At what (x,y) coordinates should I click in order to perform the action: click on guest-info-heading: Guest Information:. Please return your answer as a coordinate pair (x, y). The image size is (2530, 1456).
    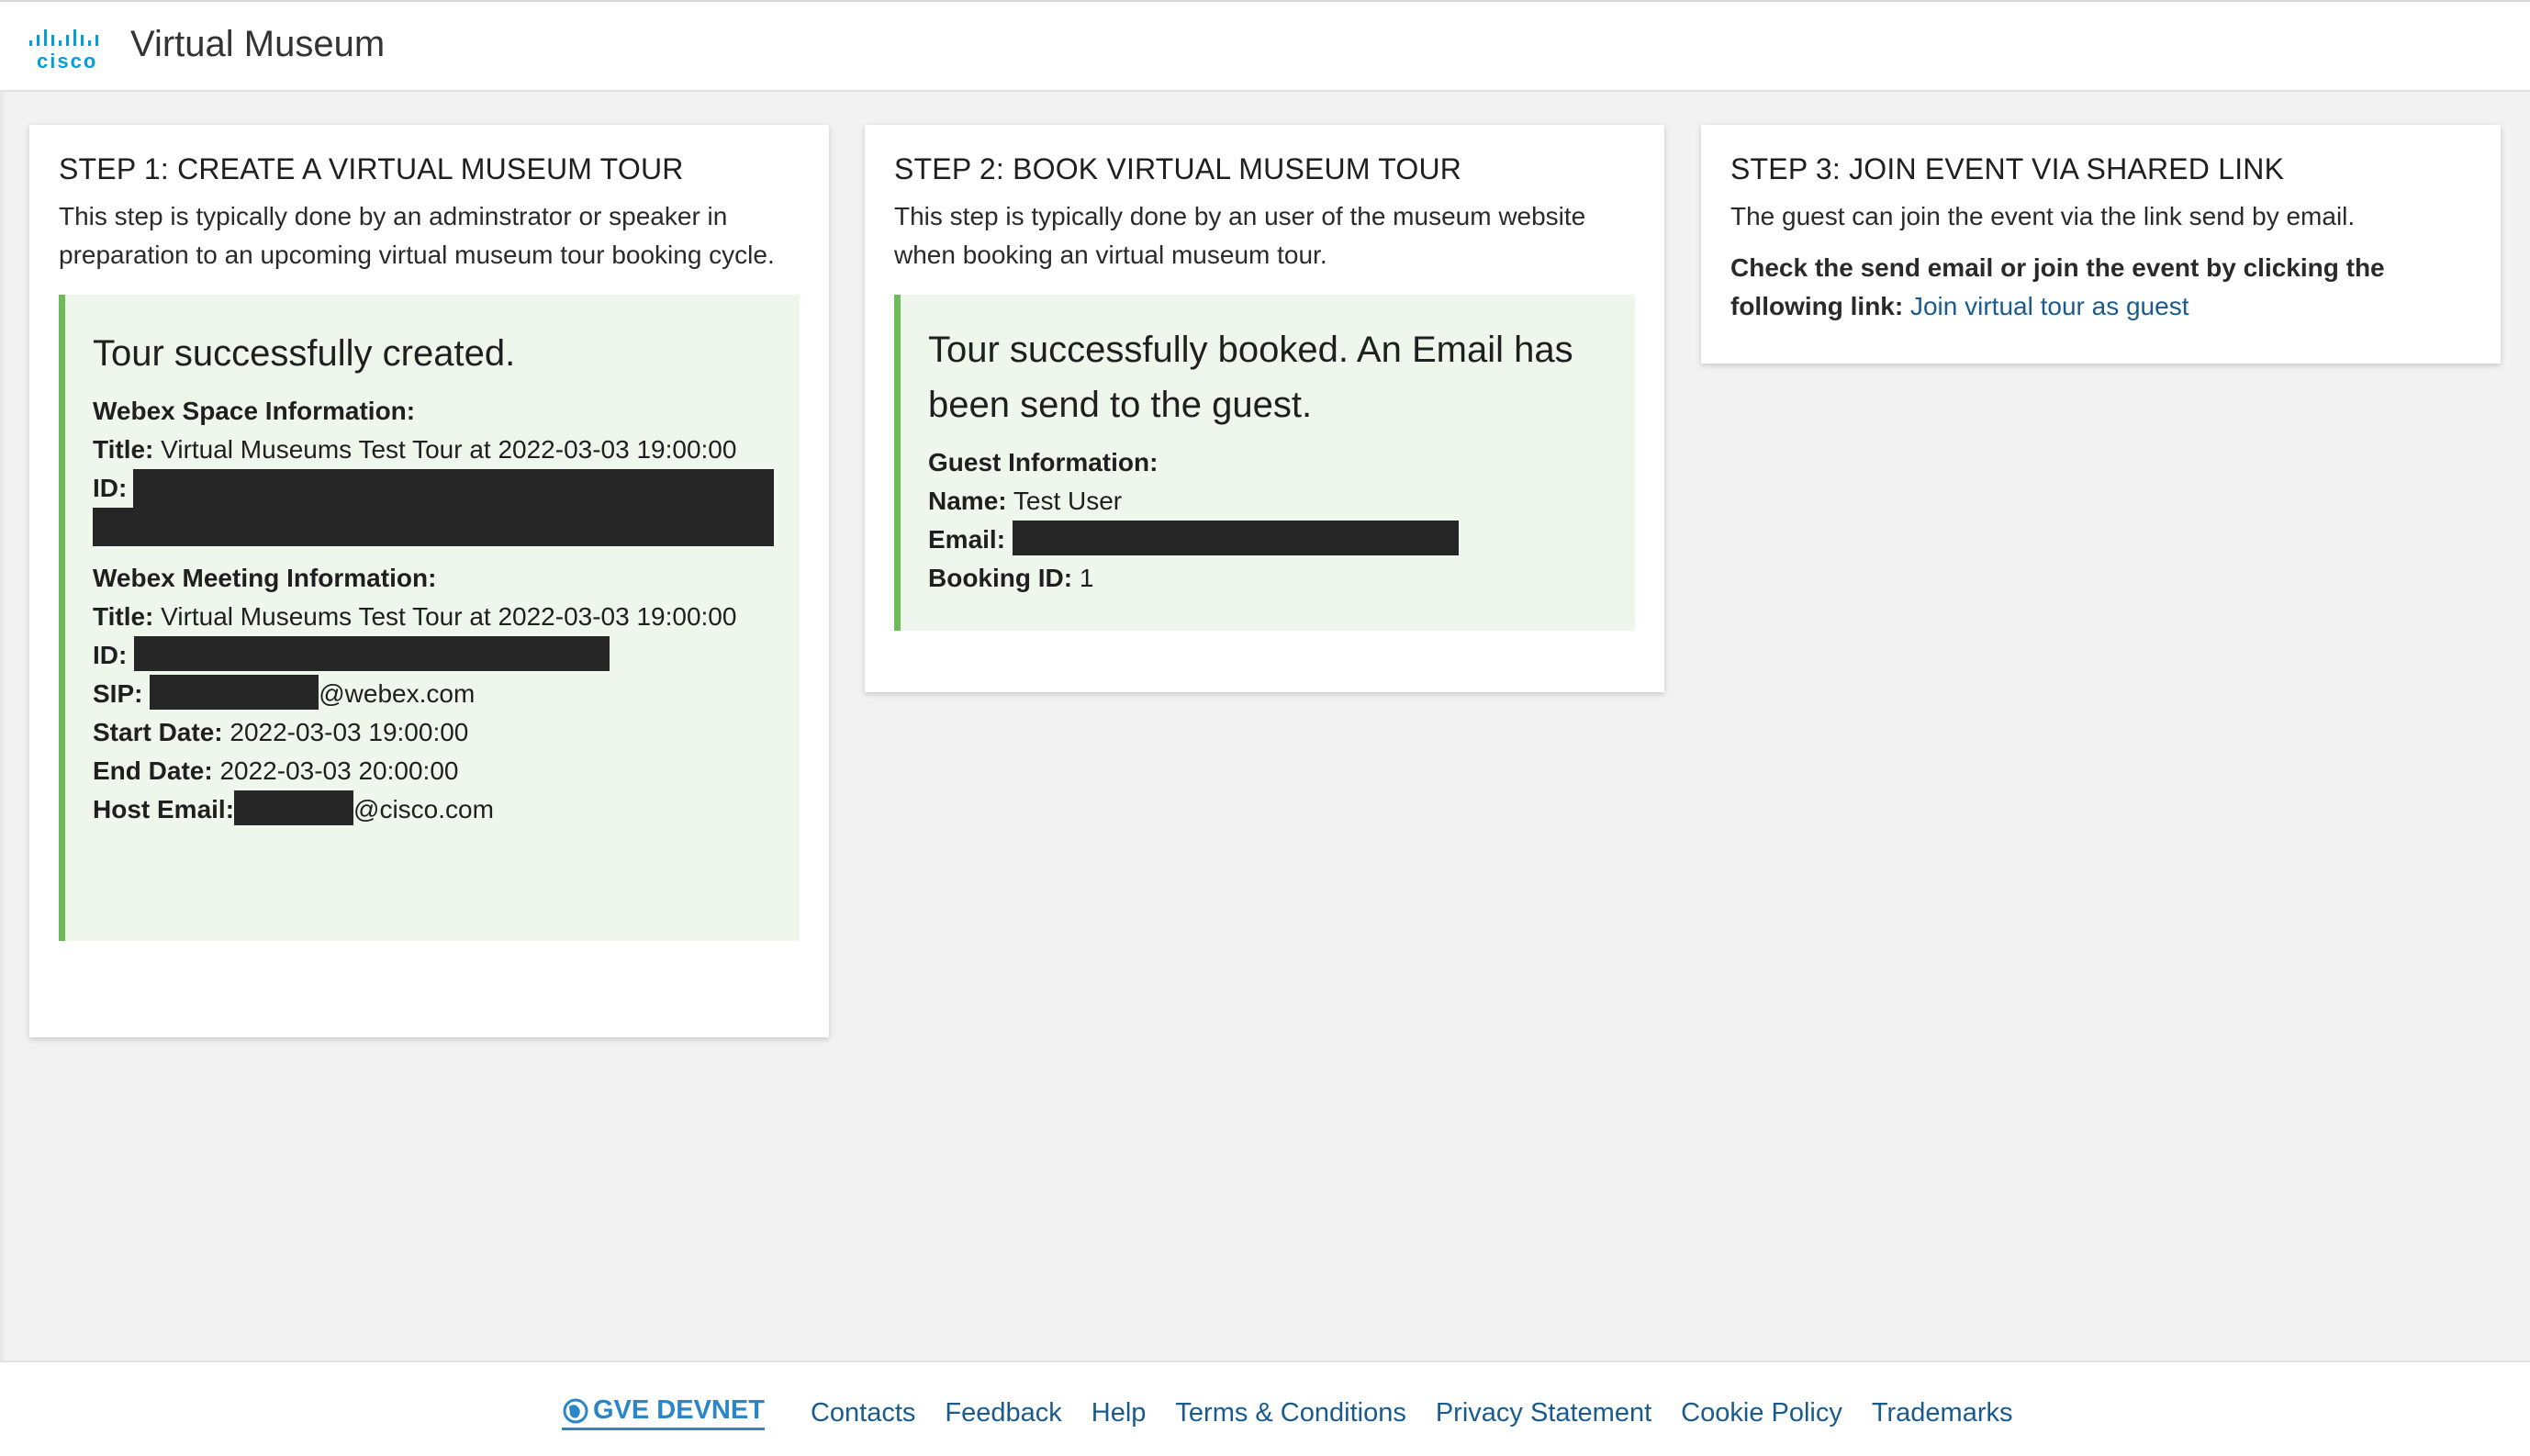
    Looking at the image, I should click on (1043, 462).